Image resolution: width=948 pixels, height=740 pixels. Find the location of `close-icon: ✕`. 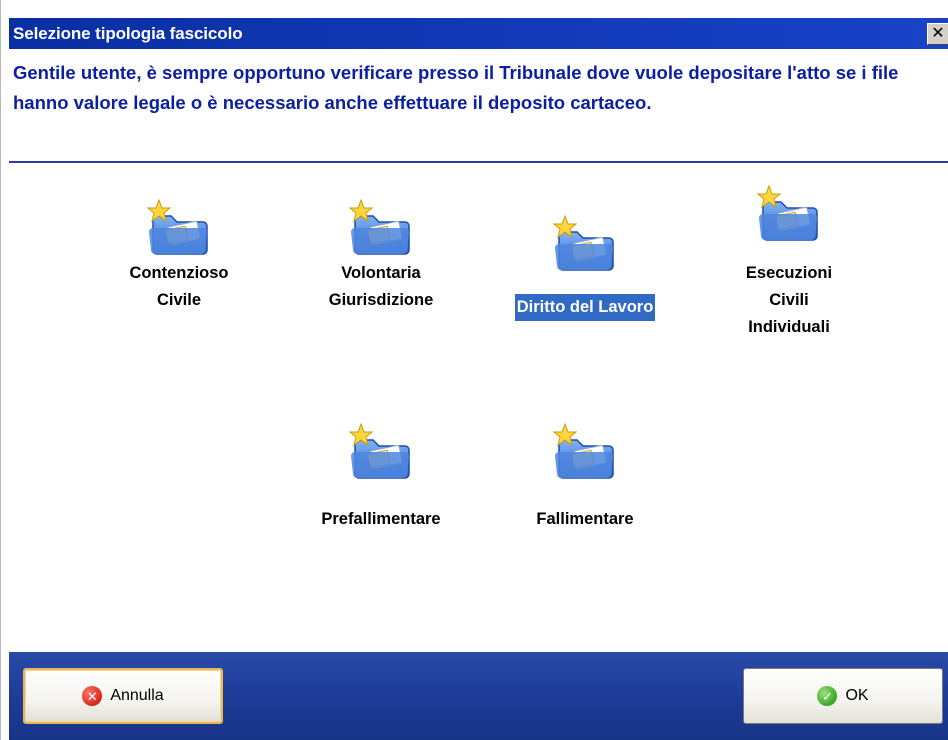

close-icon: ✕ is located at coordinates (938, 33).